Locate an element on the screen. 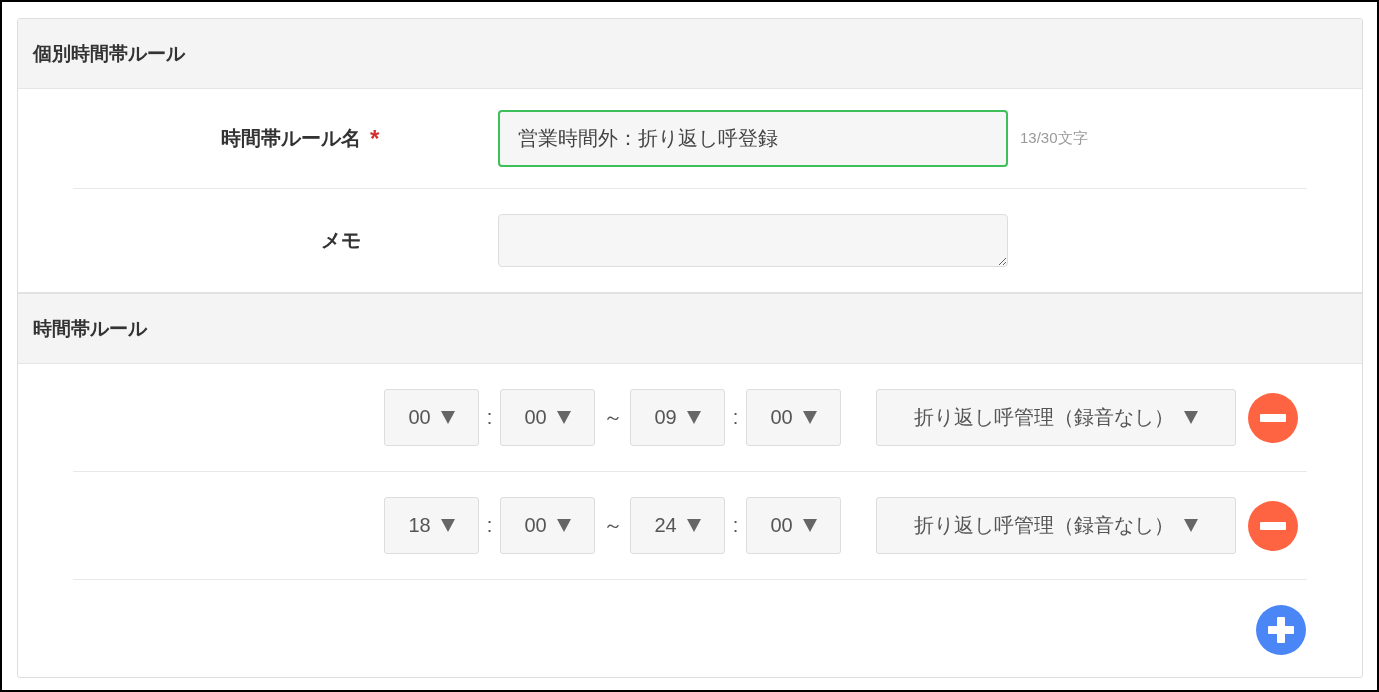 This screenshot has width=1379, height=692. hour-select: 00 is located at coordinates (431, 417).